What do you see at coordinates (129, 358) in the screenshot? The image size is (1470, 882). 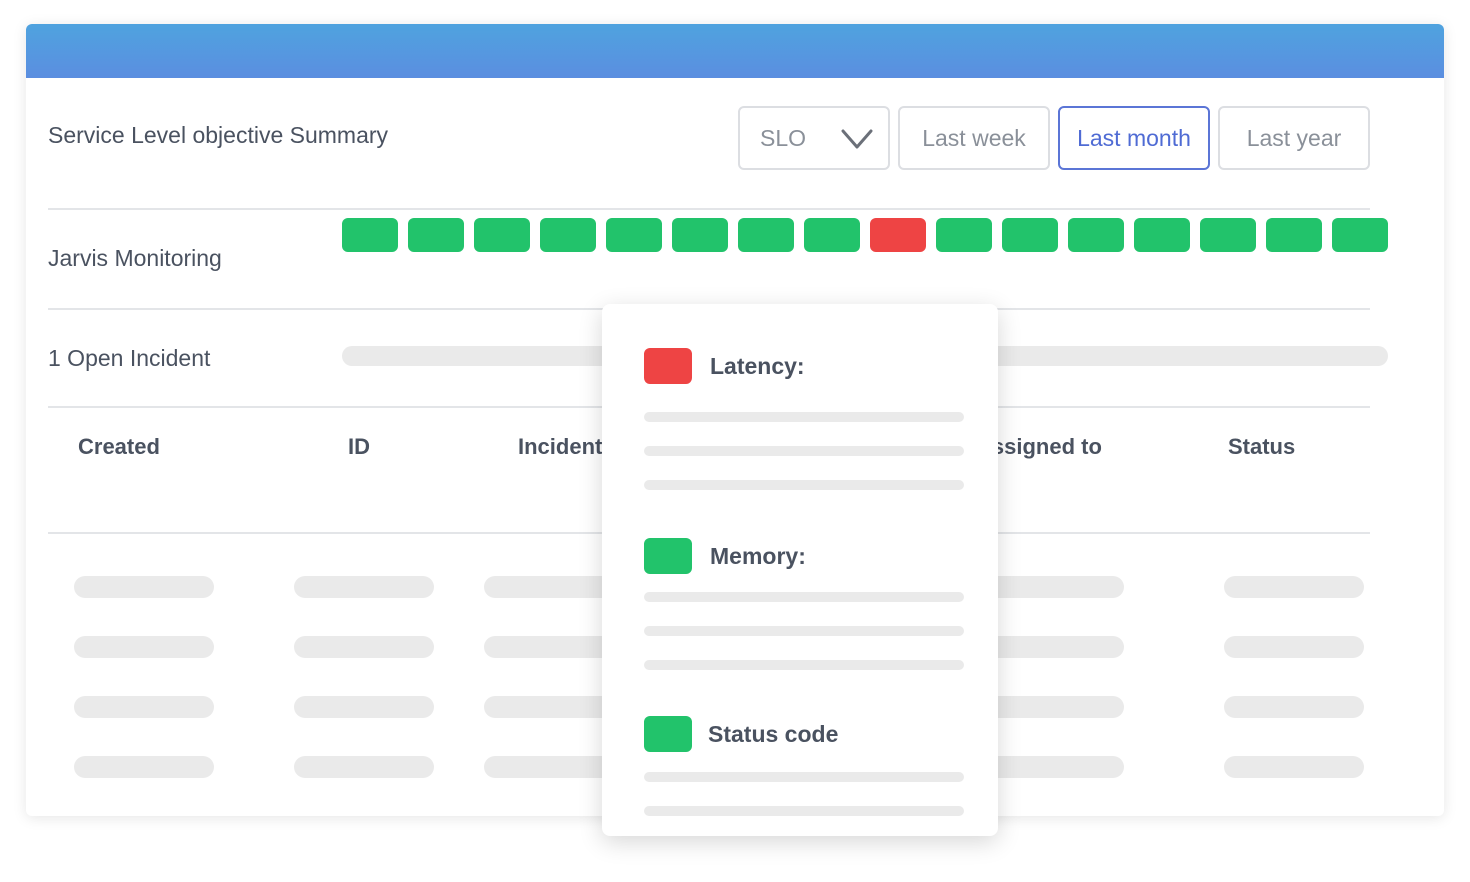 I see `open-incident-label: 1 Open Incident` at bounding box center [129, 358].